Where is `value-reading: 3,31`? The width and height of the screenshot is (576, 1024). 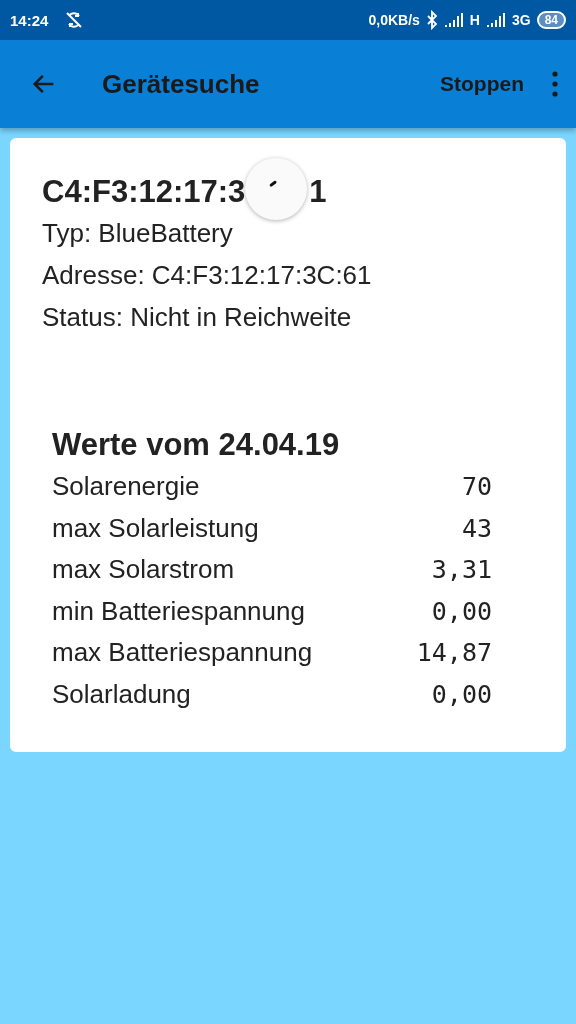
value-reading: 3,31 is located at coordinates (461, 570).